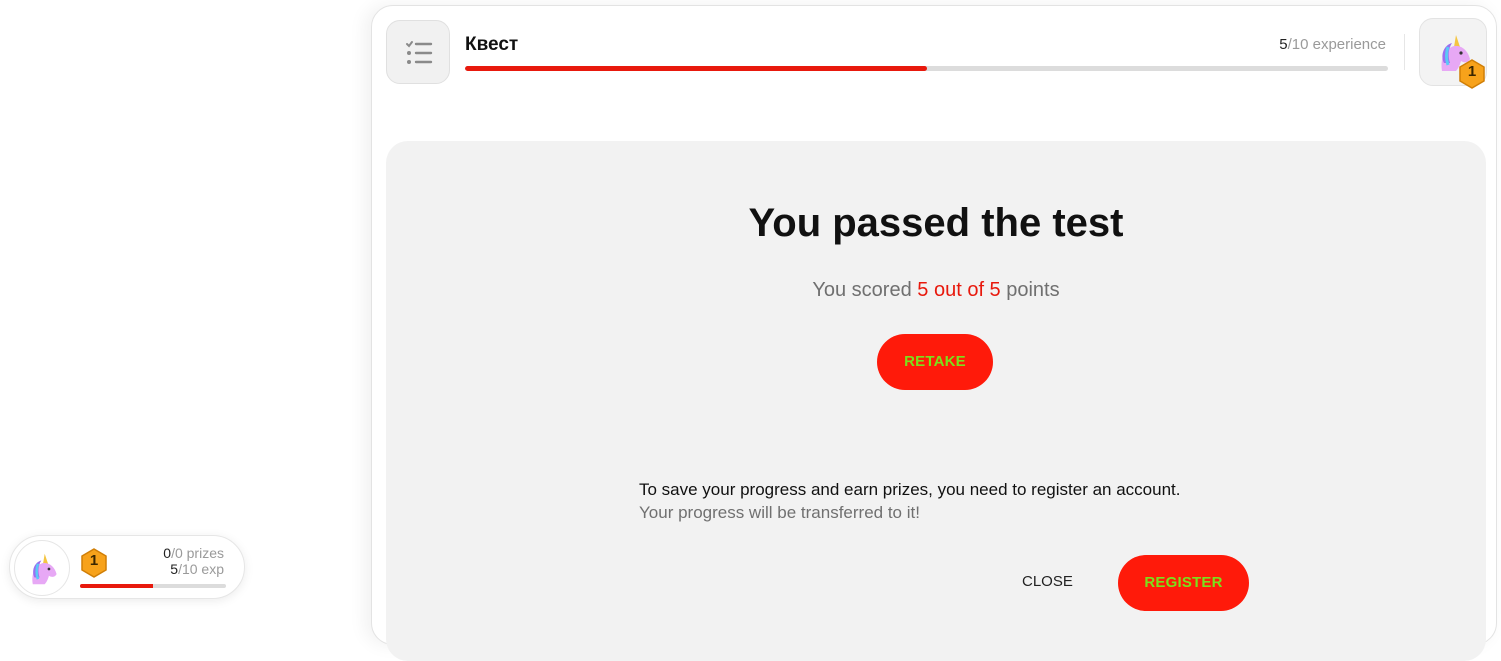  I want to click on register-button: REGISTER, so click(1183, 583).